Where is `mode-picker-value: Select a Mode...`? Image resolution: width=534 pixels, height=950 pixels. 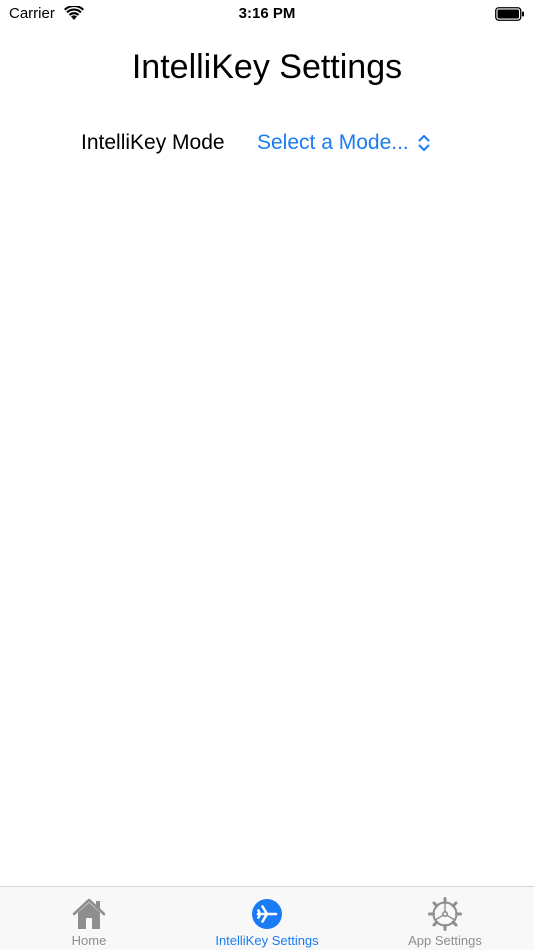
mode-picker-value: Select a Mode... is located at coordinates (333, 142).